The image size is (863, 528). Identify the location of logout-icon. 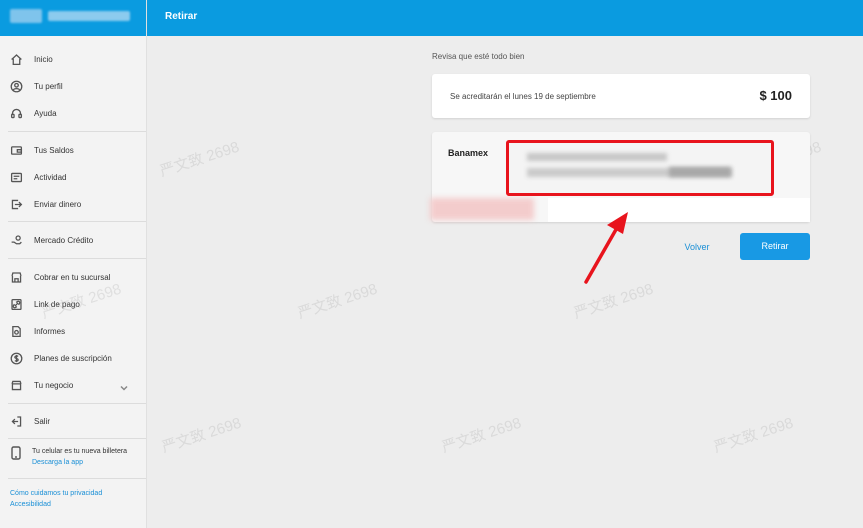
(16, 421).